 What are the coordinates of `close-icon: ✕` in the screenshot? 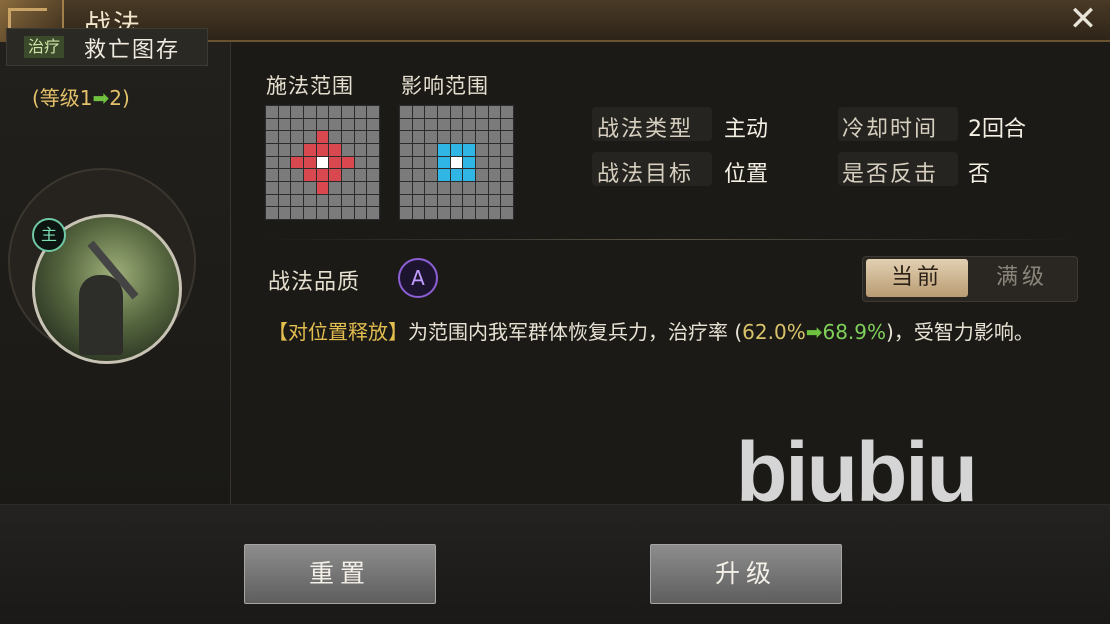 It's located at (1083, 19).